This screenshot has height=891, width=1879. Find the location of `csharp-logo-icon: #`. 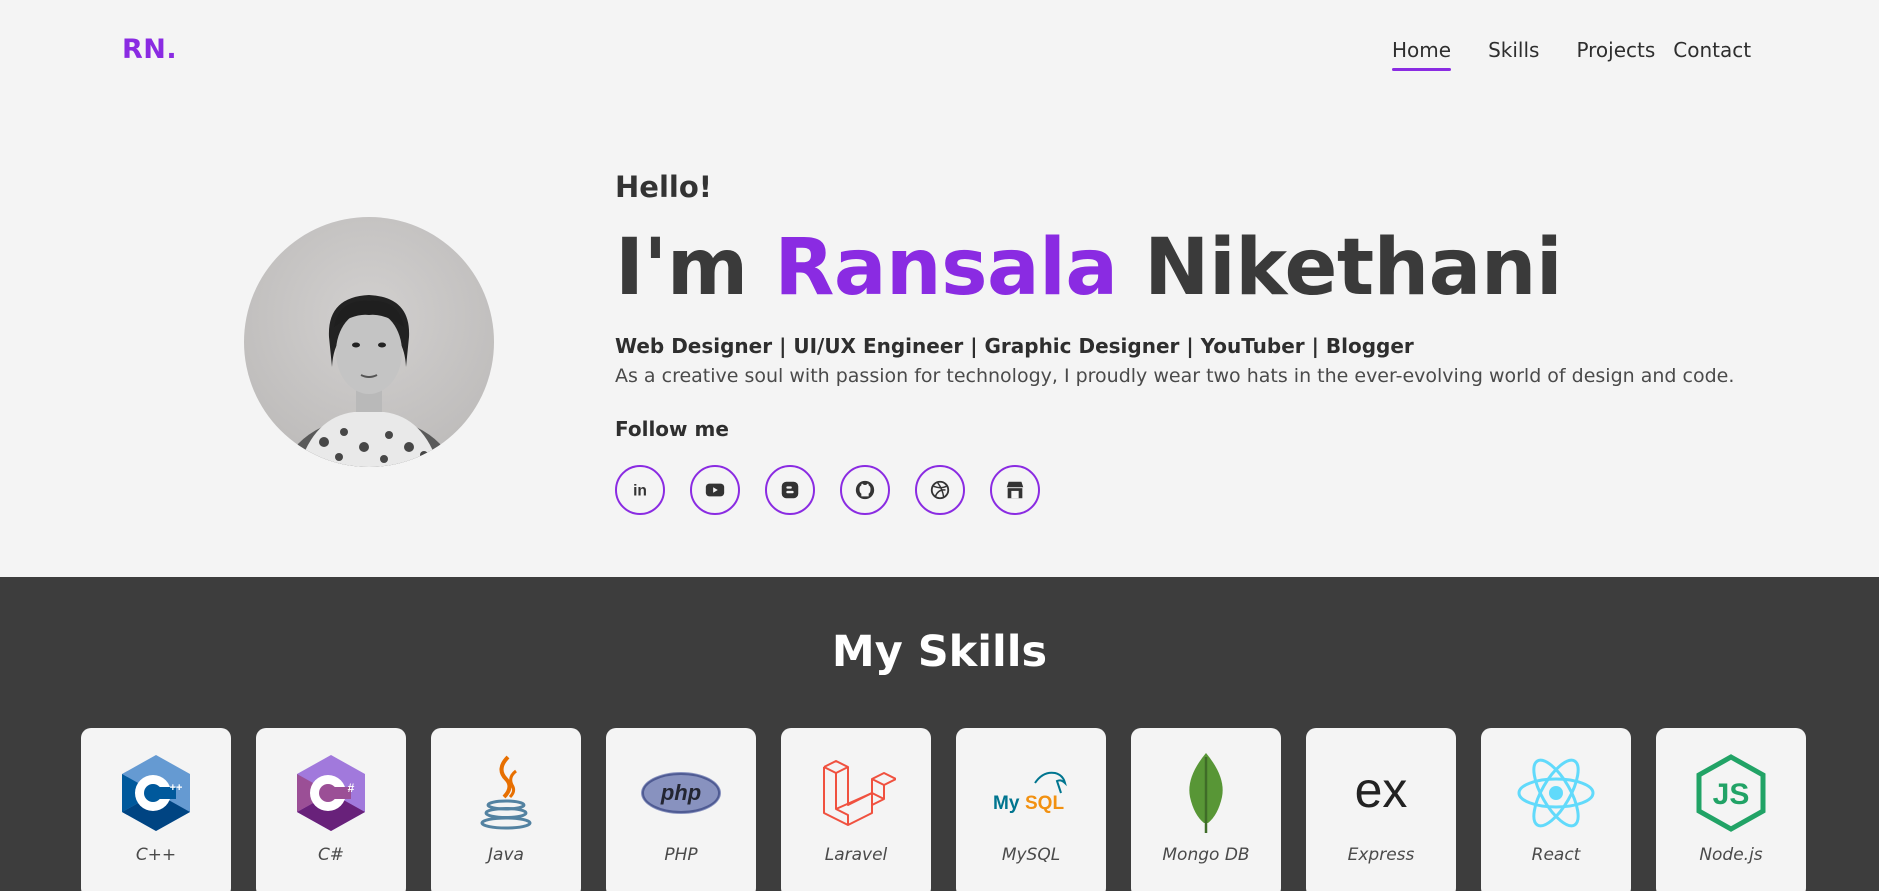

csharp-logo-icon: # is located at coordinates (331, 793).